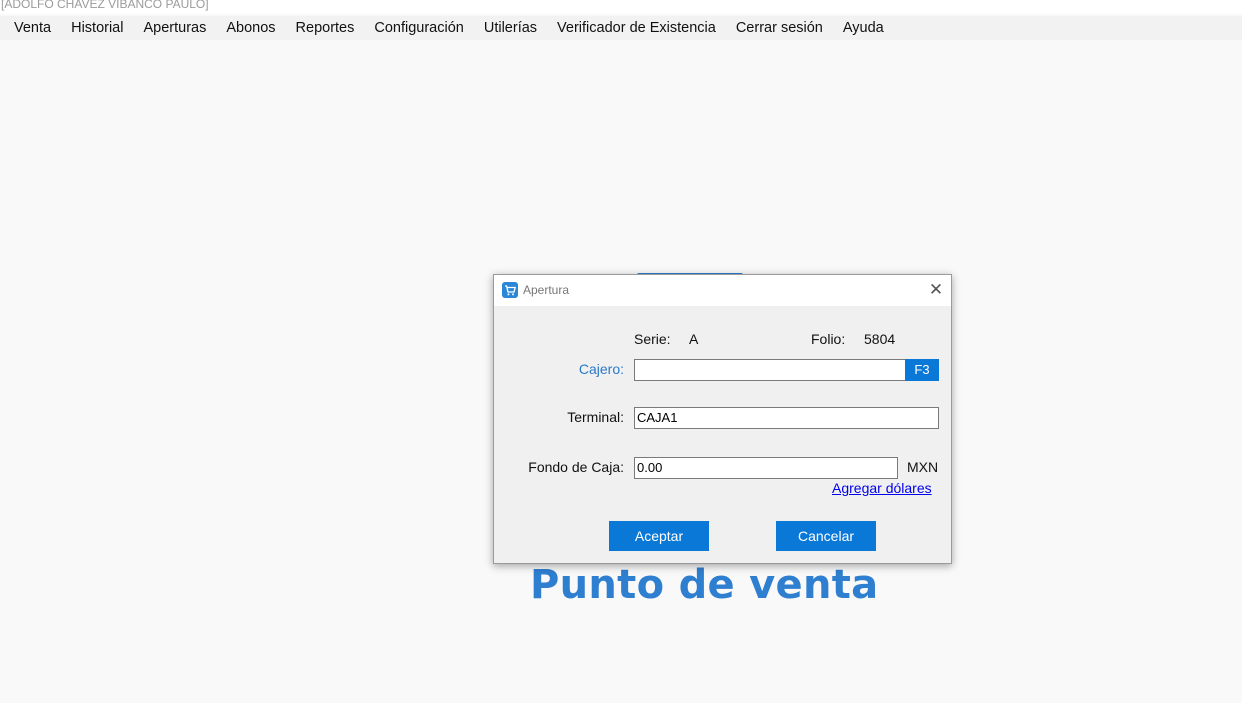 The image size is (1242, 703). What do you see at coordinates (97, 28) in the screenshot?
I see `menu-historial: Historial` at bounding box center [97, 28].